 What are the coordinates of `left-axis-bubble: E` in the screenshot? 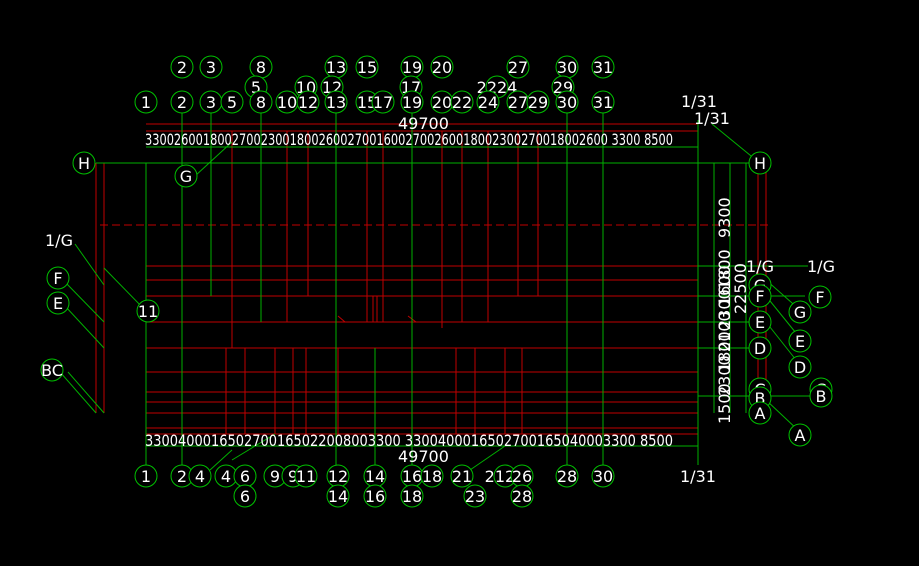 It's located at (58, 303).